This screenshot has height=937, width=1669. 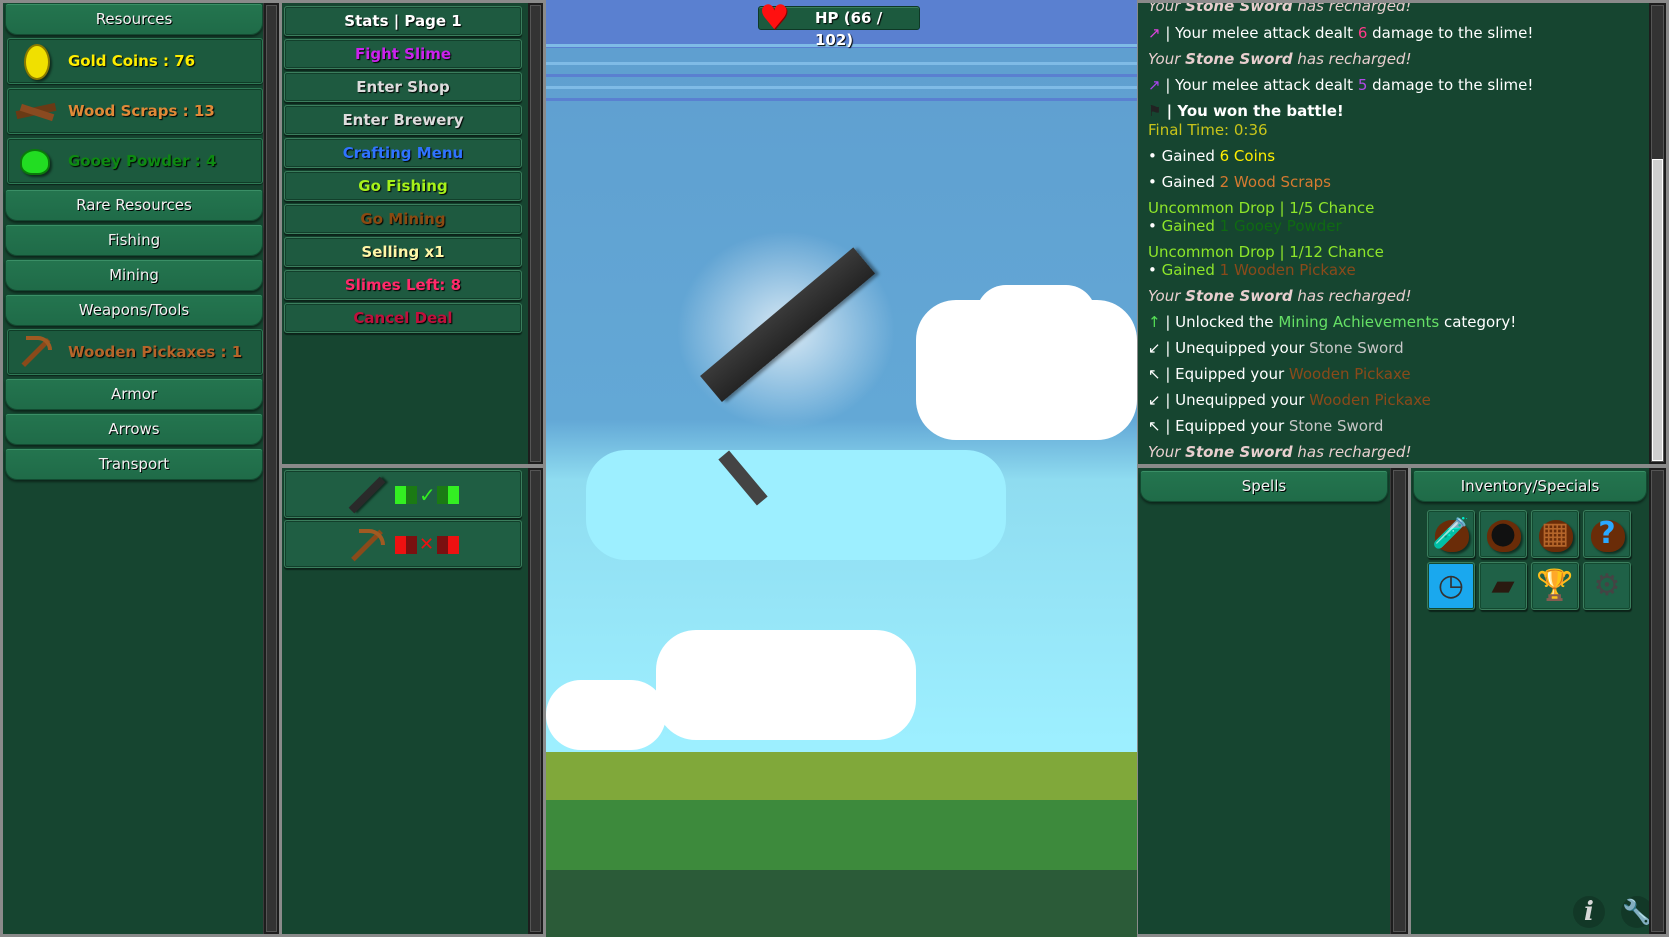 I want to click on wooden-pickaxe-icon, so click(x=34, y=352).